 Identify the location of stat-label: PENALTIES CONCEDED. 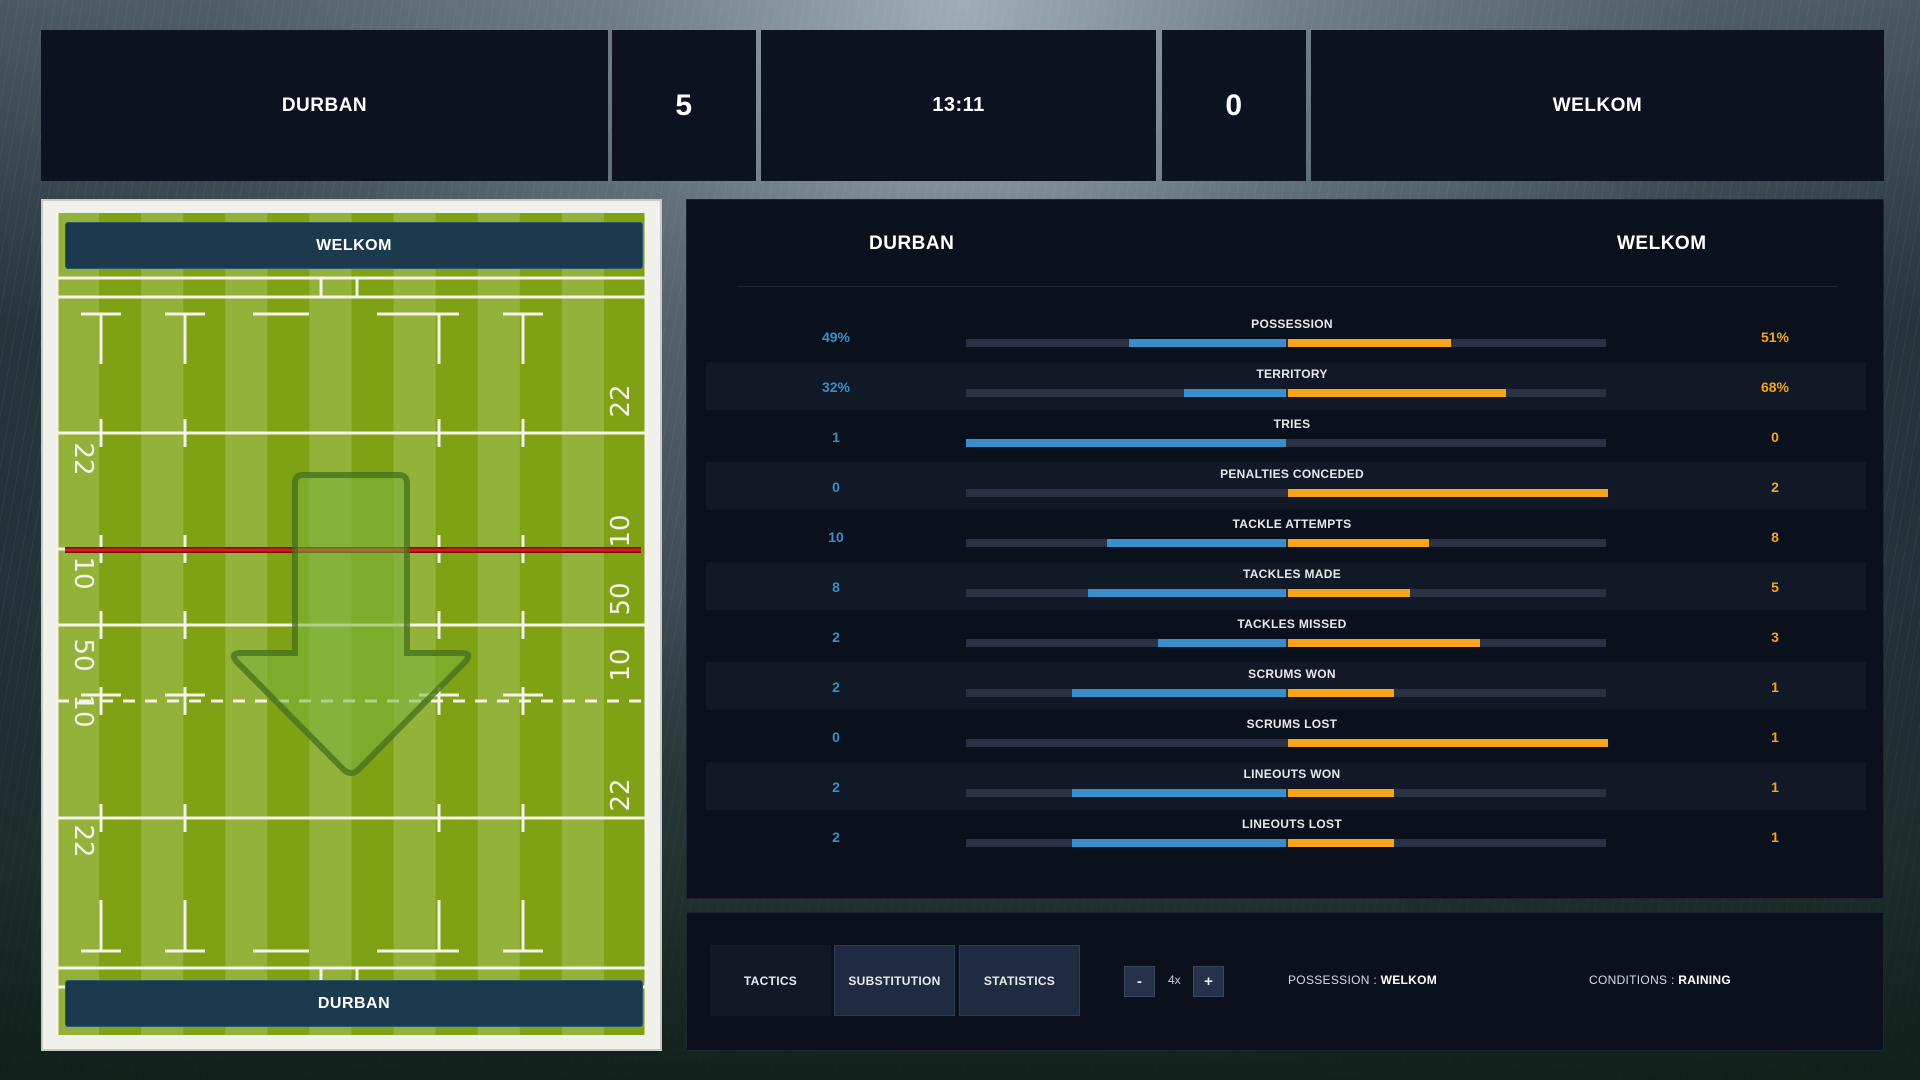
(1292, 474).